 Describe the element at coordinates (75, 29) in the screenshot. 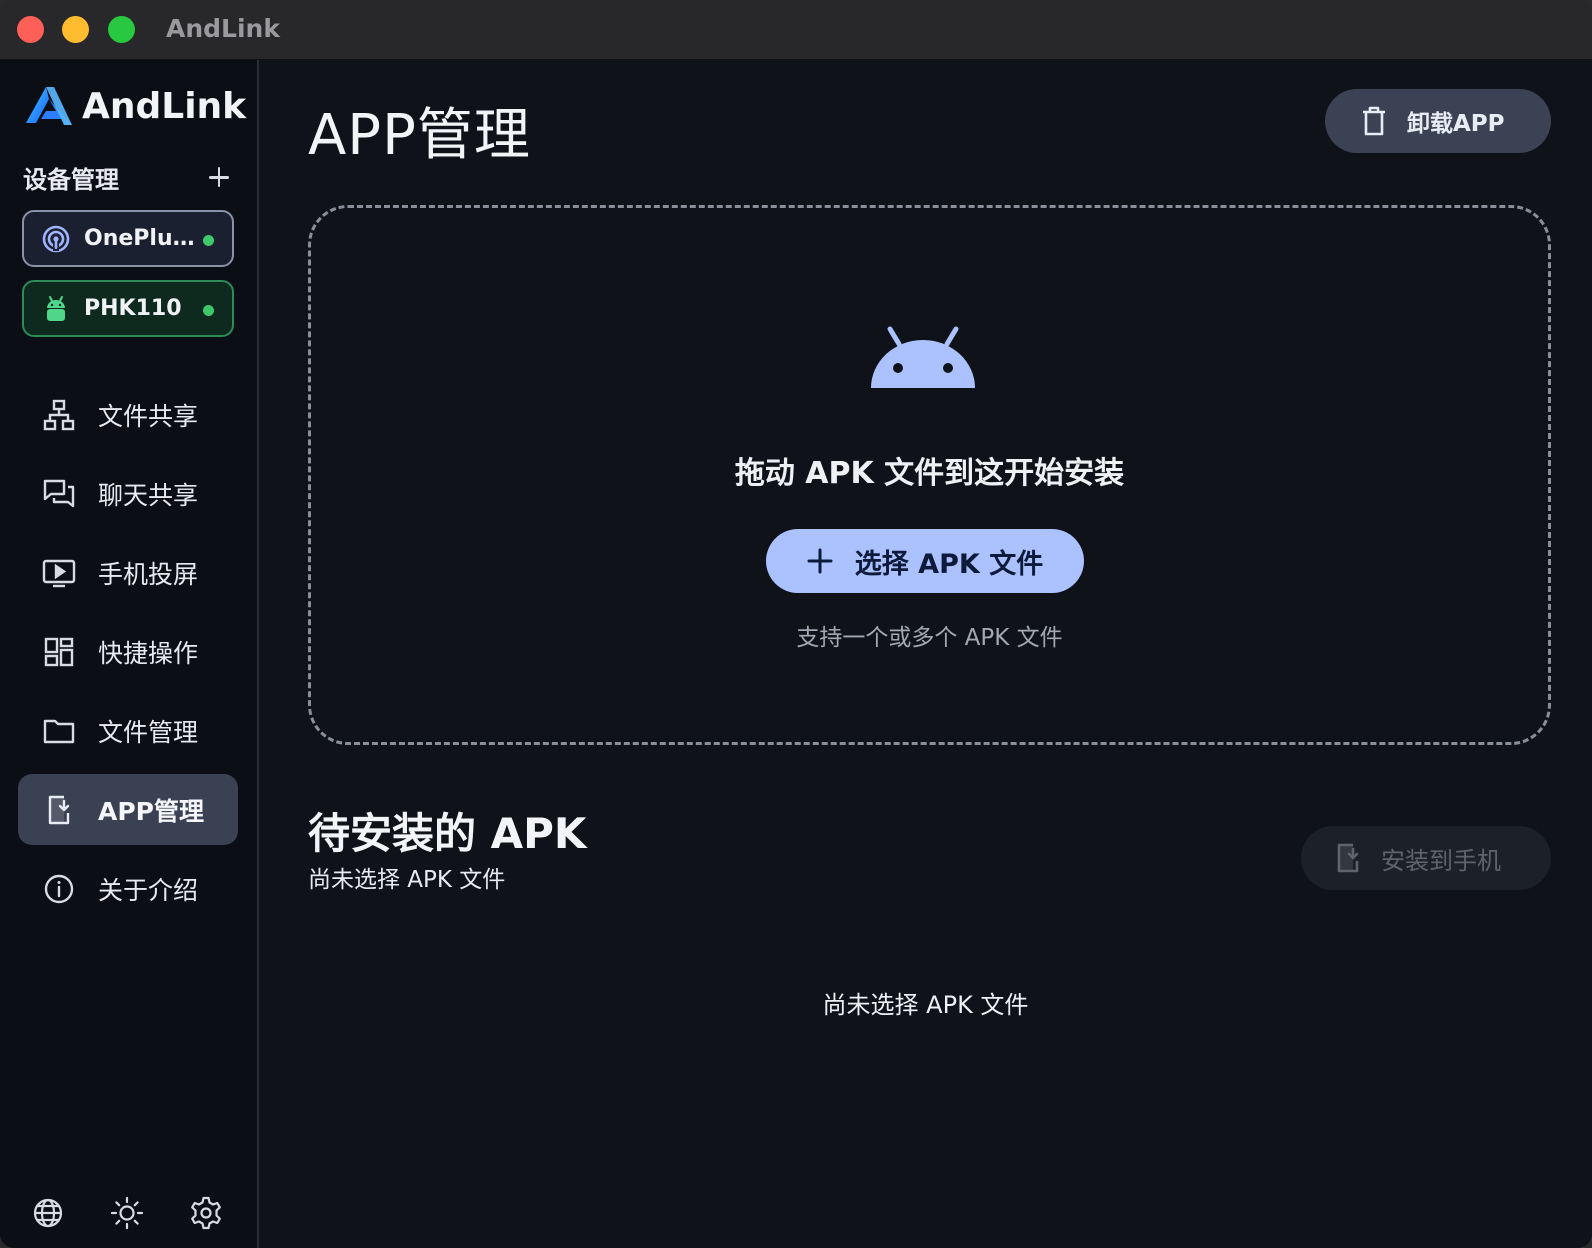

I see `minimize-window-button` at that location.